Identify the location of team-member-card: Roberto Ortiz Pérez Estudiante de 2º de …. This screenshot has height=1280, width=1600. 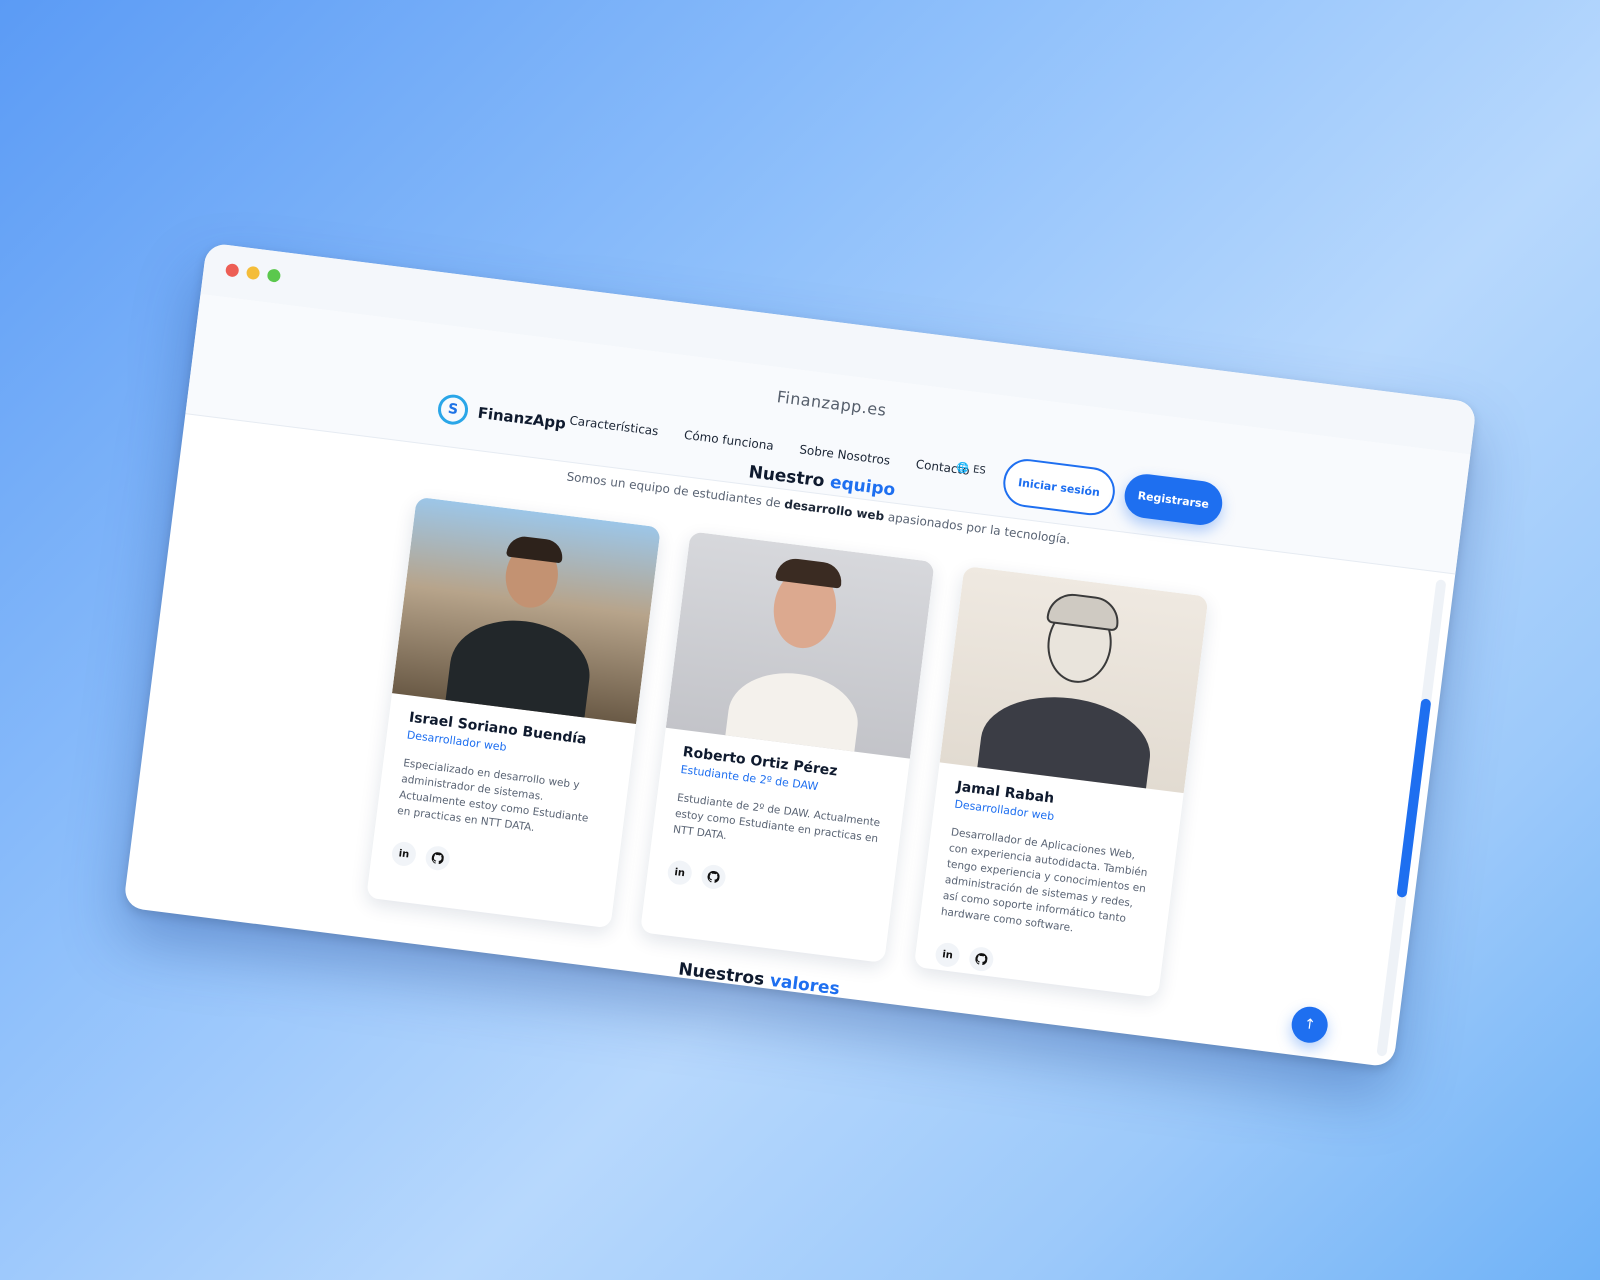
(787, 747).